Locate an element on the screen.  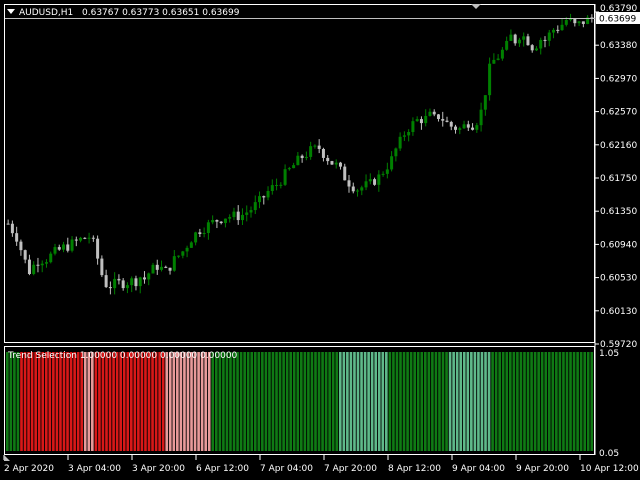
price-label: 0.63380 is located at coordinates (618, 46).